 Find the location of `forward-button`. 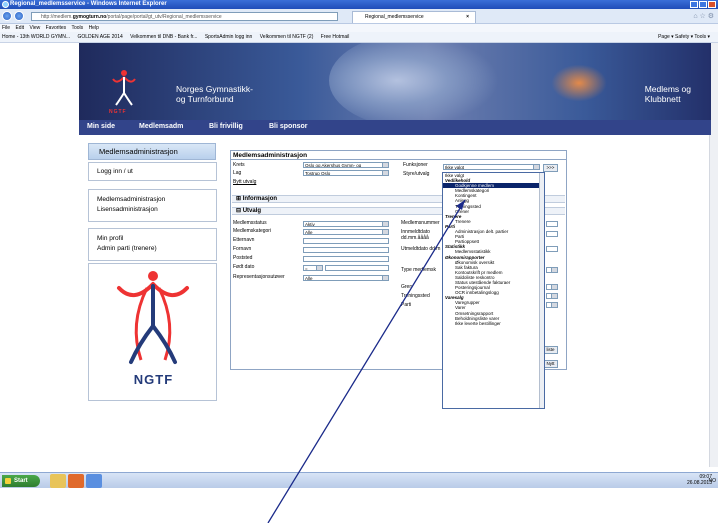

forward-button is located at coordinates (19, 16).